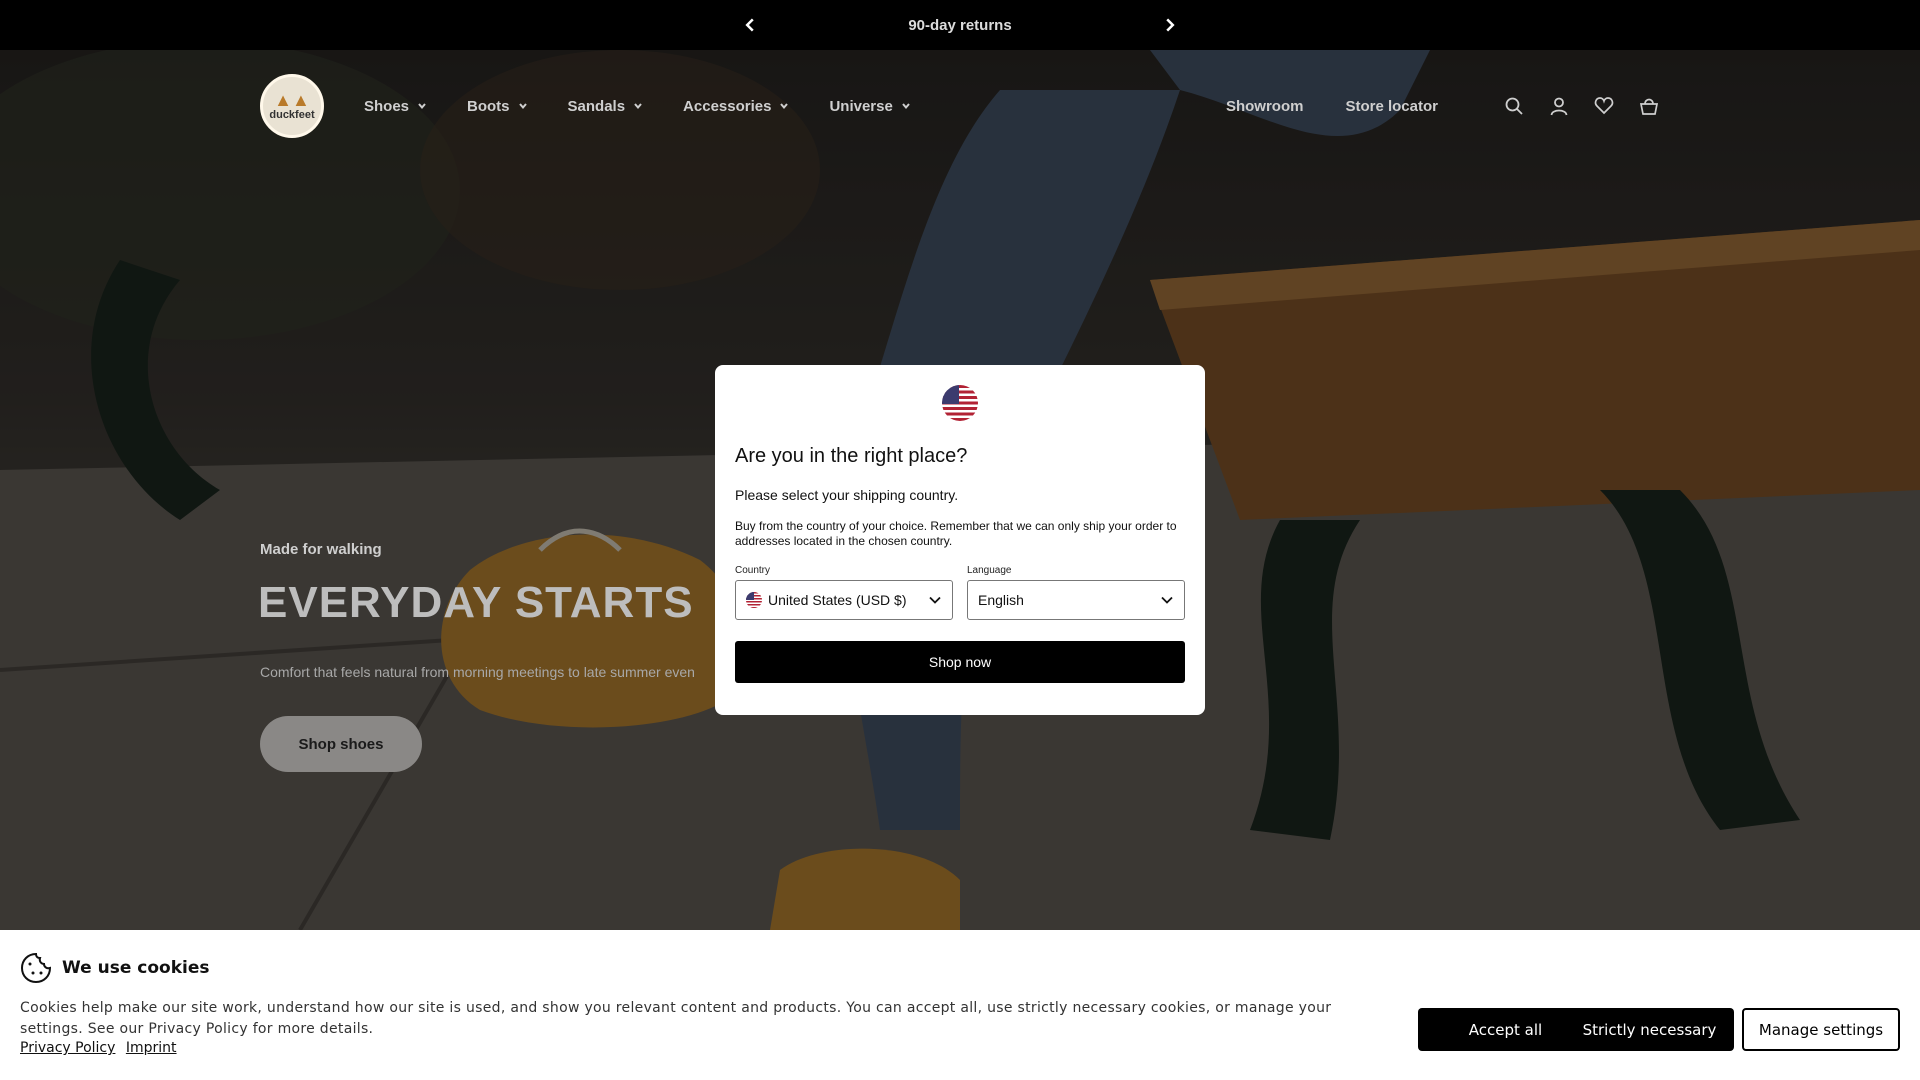  I want to click on announcement-bar: 90-day returns, so click(960, 25).